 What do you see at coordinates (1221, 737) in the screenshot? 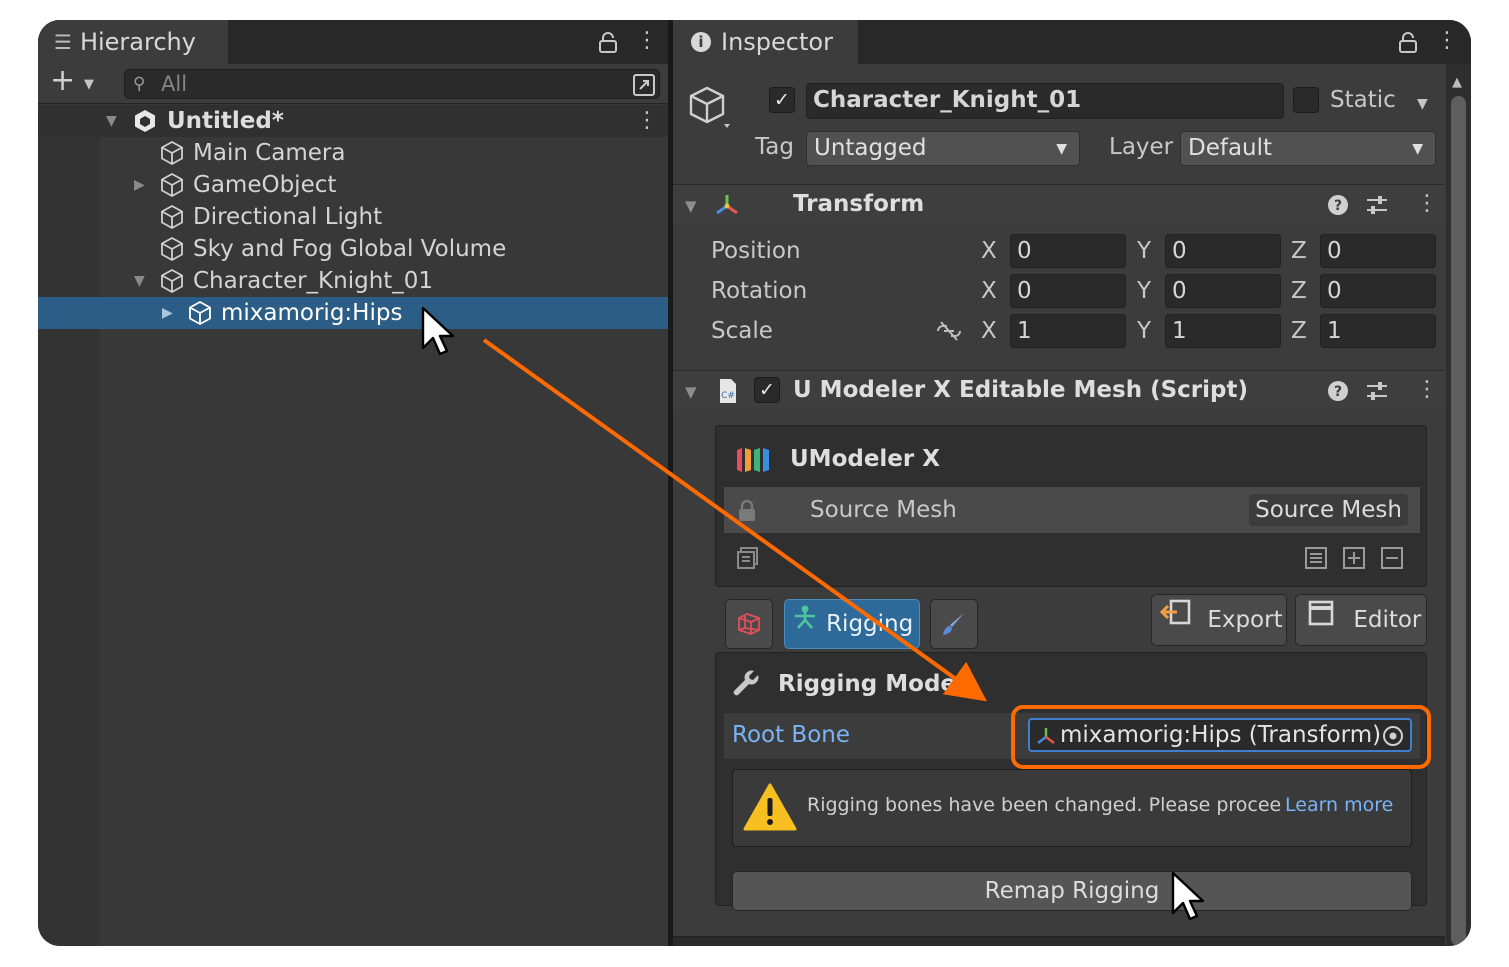
I see `highlight-box` at bounding box center [1221, 737].